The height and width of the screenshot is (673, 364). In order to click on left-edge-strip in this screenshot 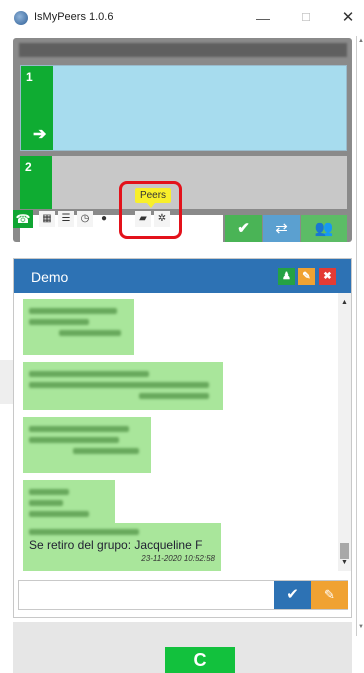, I will do `click(6, 382)`.